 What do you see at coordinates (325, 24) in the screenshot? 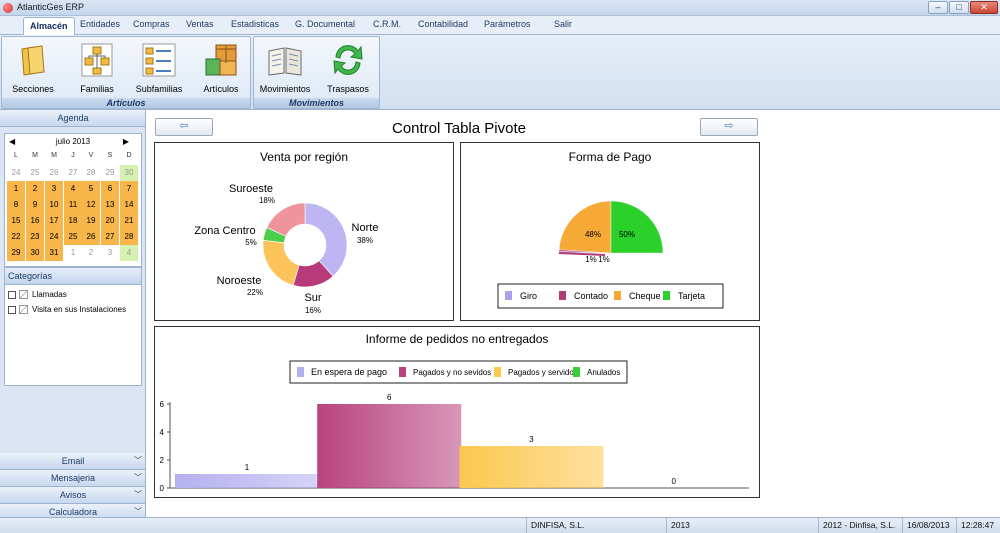
I see `tab-g-documental: G. Documental` at bounding box center [325, 24].